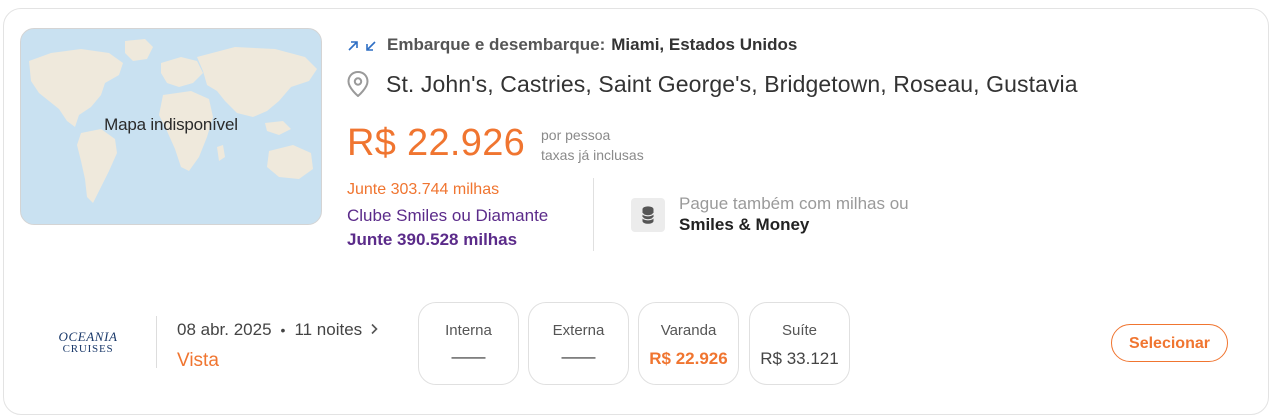 This screenshot has height=420, width=1273. Describe the element at coordinates (688, 358) in the screenshot. I see `cabin-price: R$ 22.926` at that location.